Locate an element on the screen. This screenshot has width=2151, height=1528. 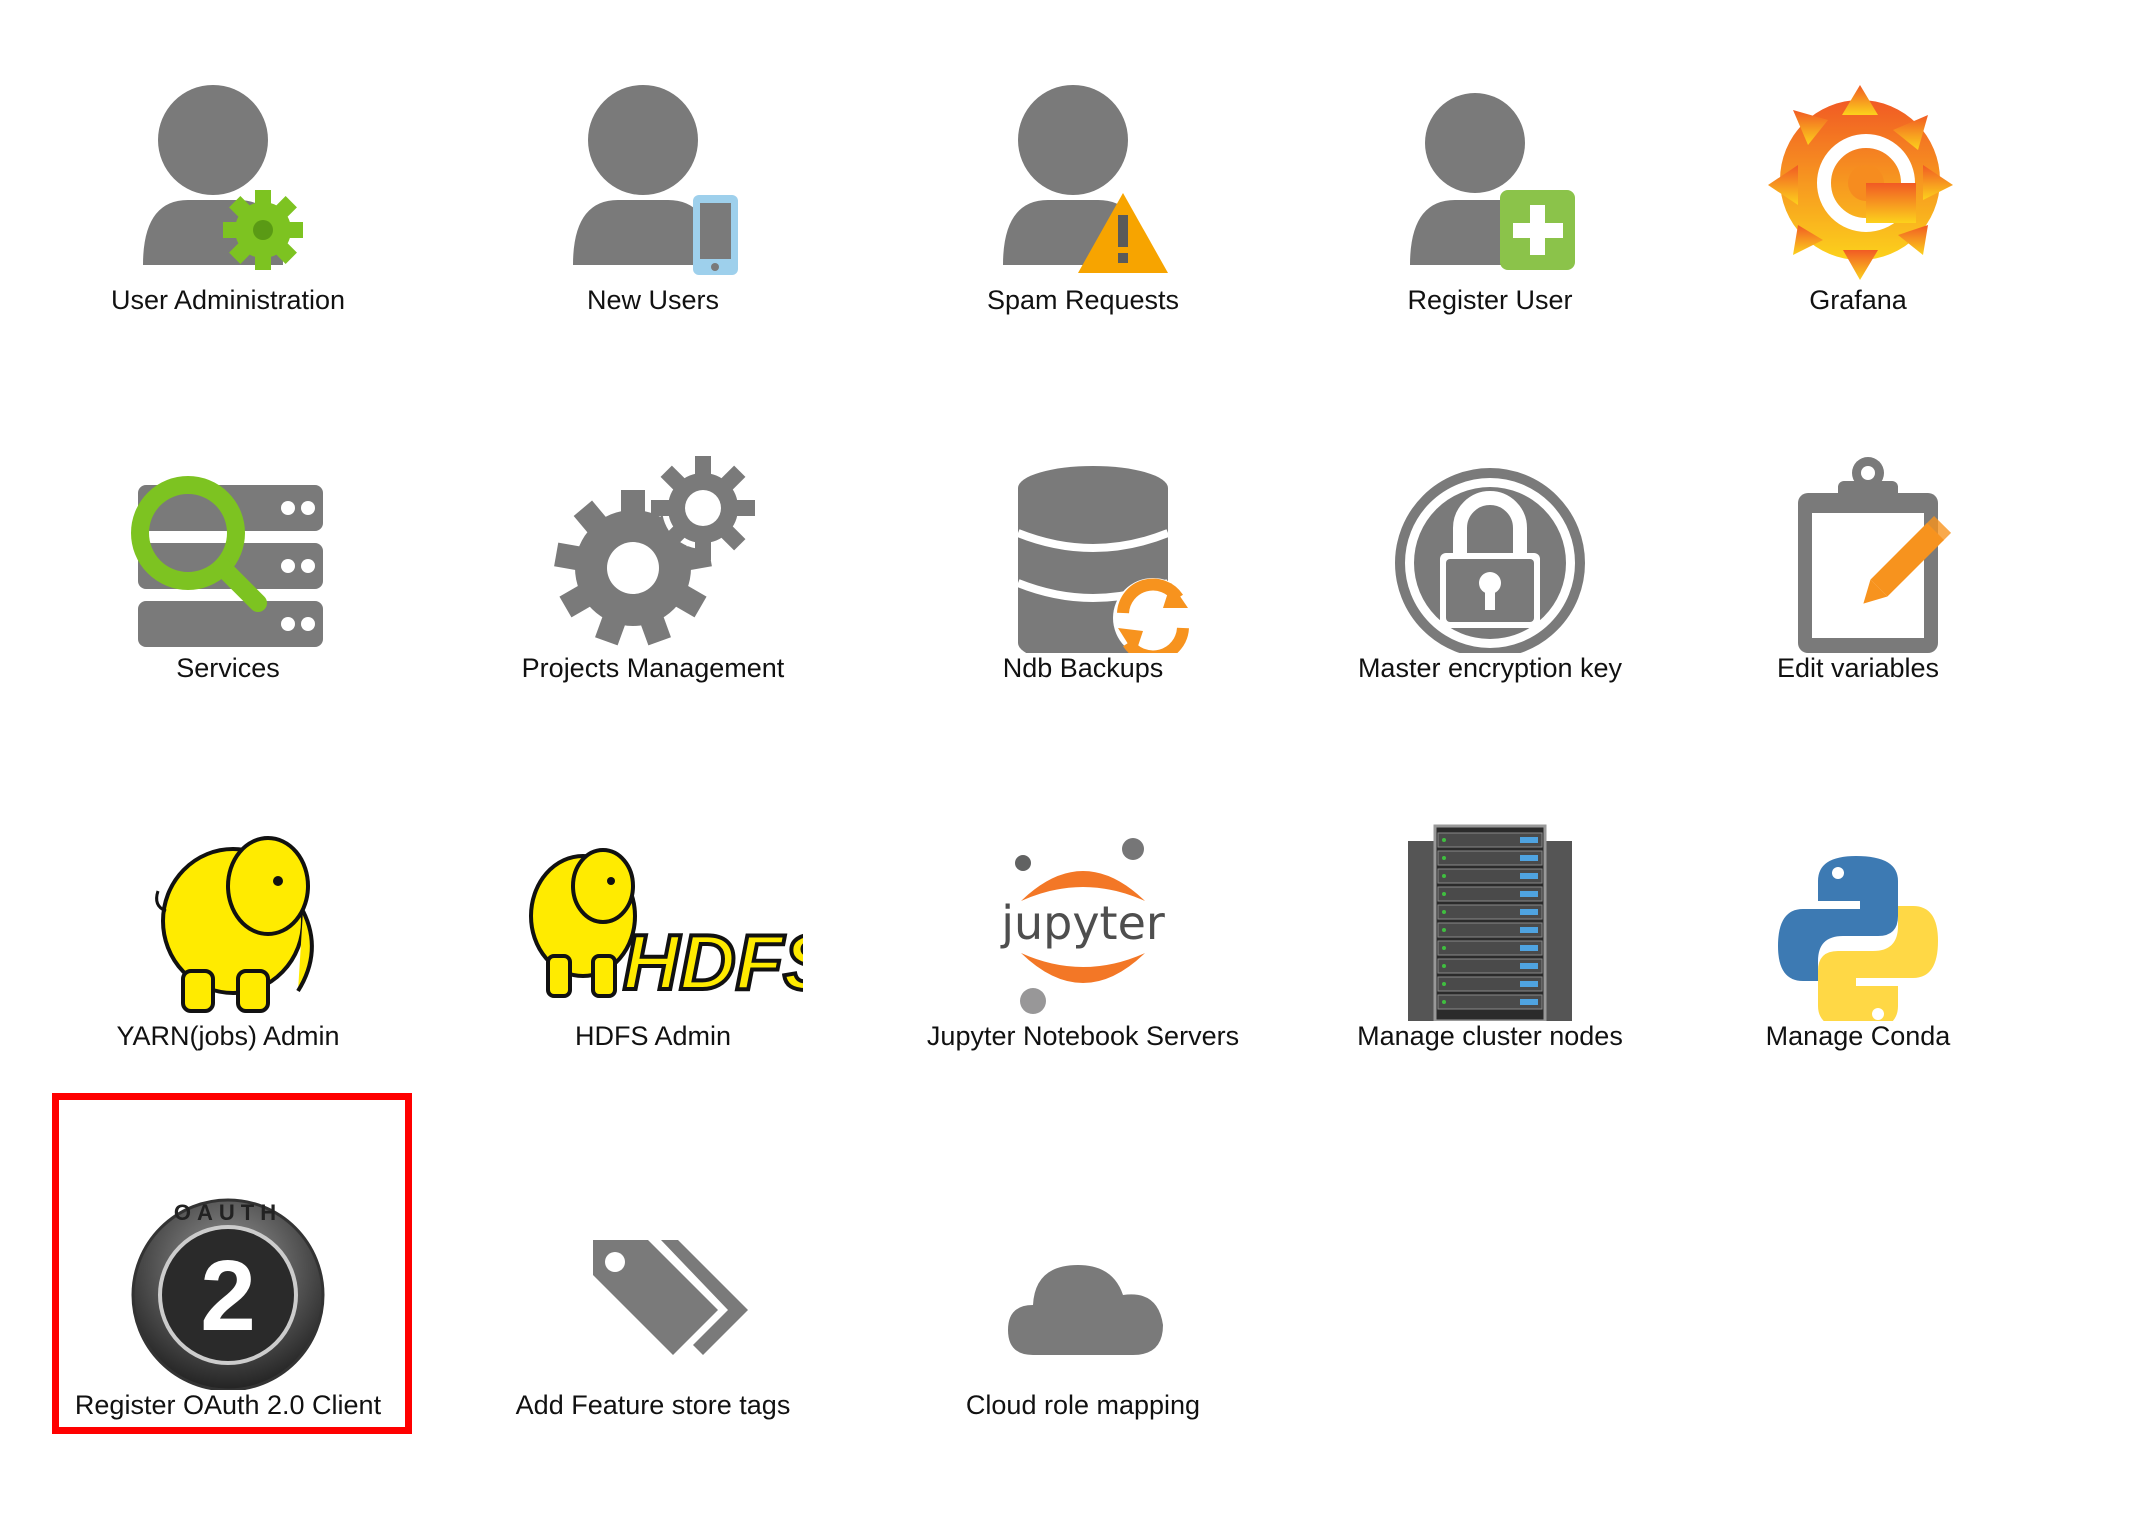
yarn-elephant-icon is located at coordinates (228, 911).